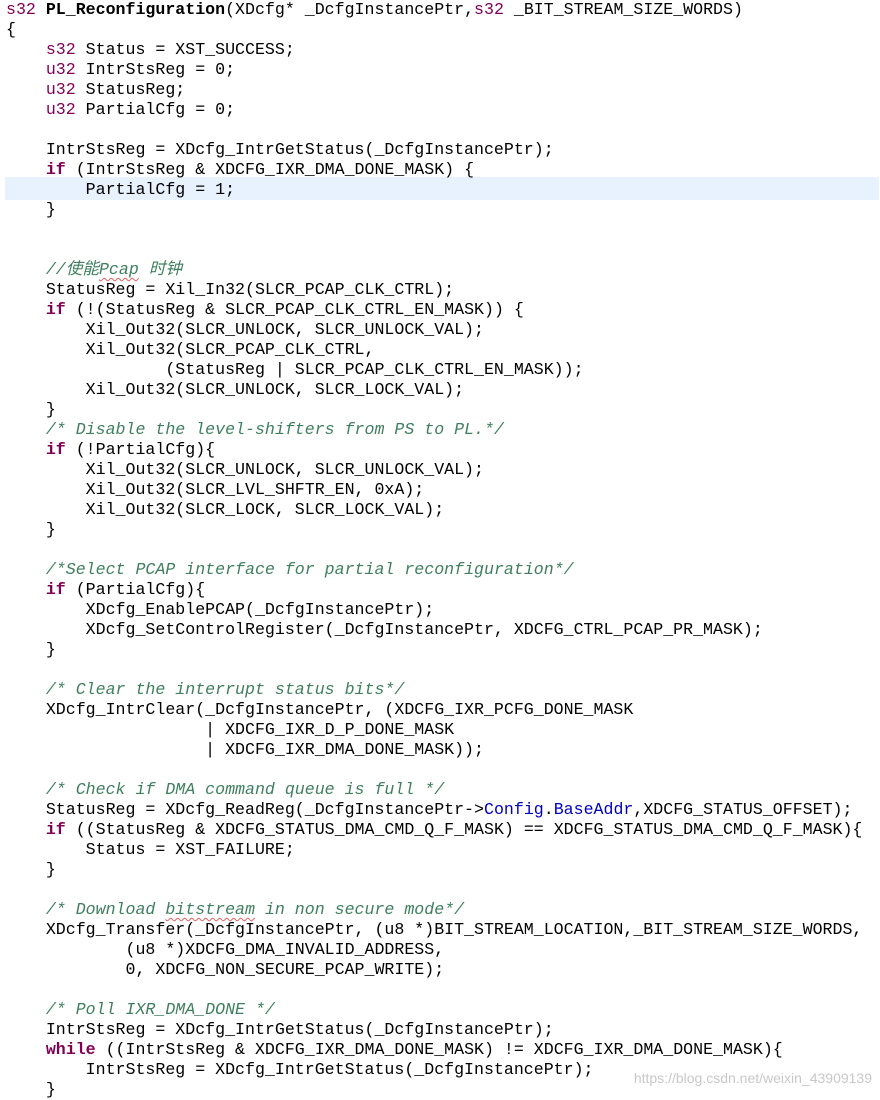 This screenshot has height=1100, width=880. I want to click on code-token: /* Clear the interrupt status bits*/, so click(225, 689).